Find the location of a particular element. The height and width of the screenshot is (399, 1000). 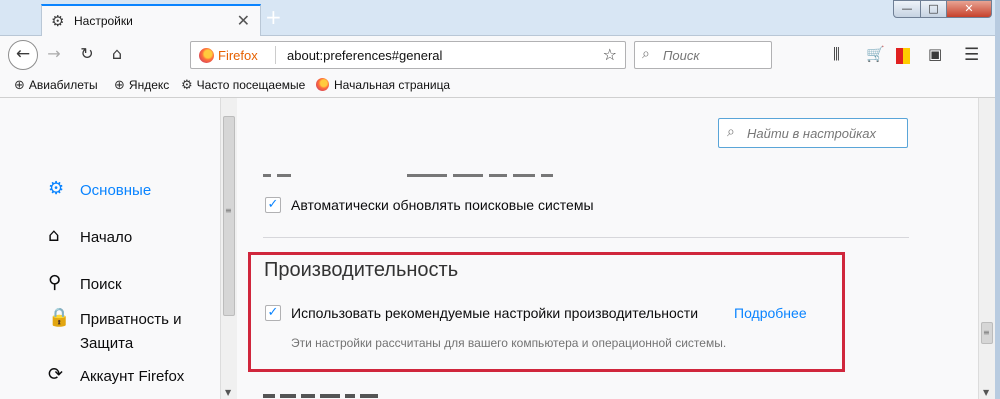

category-label: Аккаунт Firefox is located at coordinates (132, 376).